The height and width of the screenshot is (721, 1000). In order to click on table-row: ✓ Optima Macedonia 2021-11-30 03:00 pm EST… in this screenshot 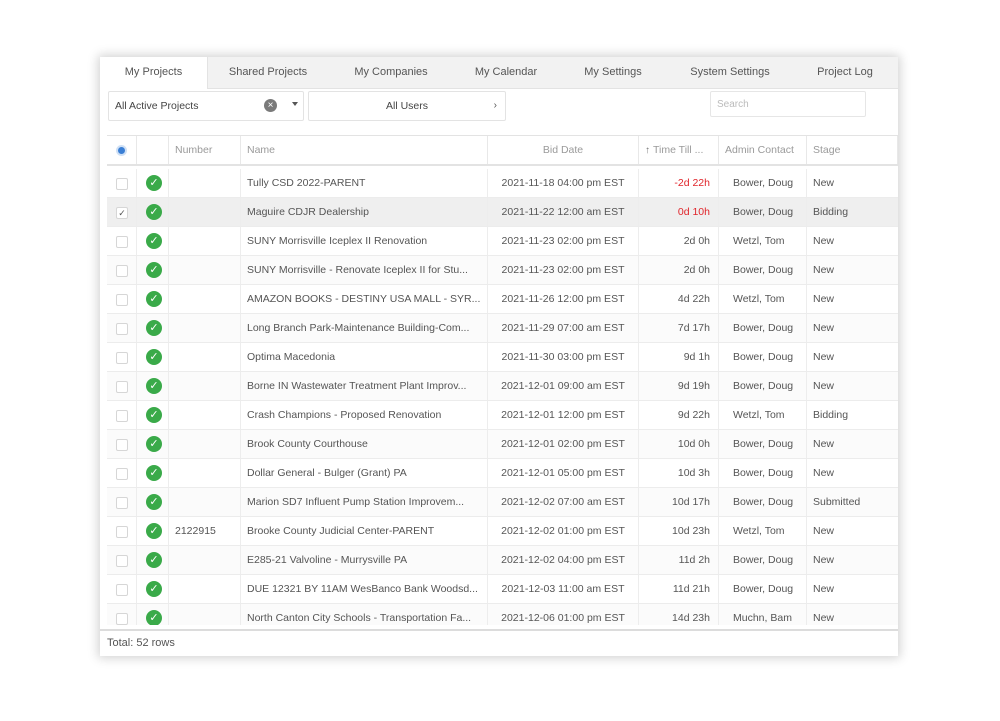, I will do `click(502, 357)`.